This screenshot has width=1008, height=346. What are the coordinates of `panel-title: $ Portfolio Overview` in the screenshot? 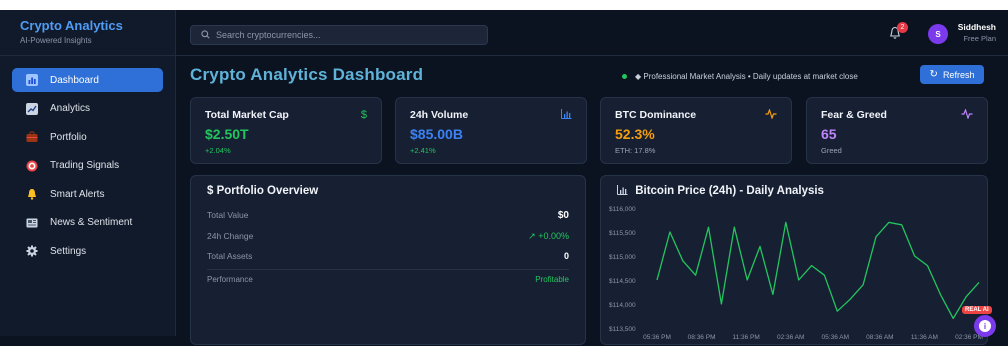 It's located at (263, 191).